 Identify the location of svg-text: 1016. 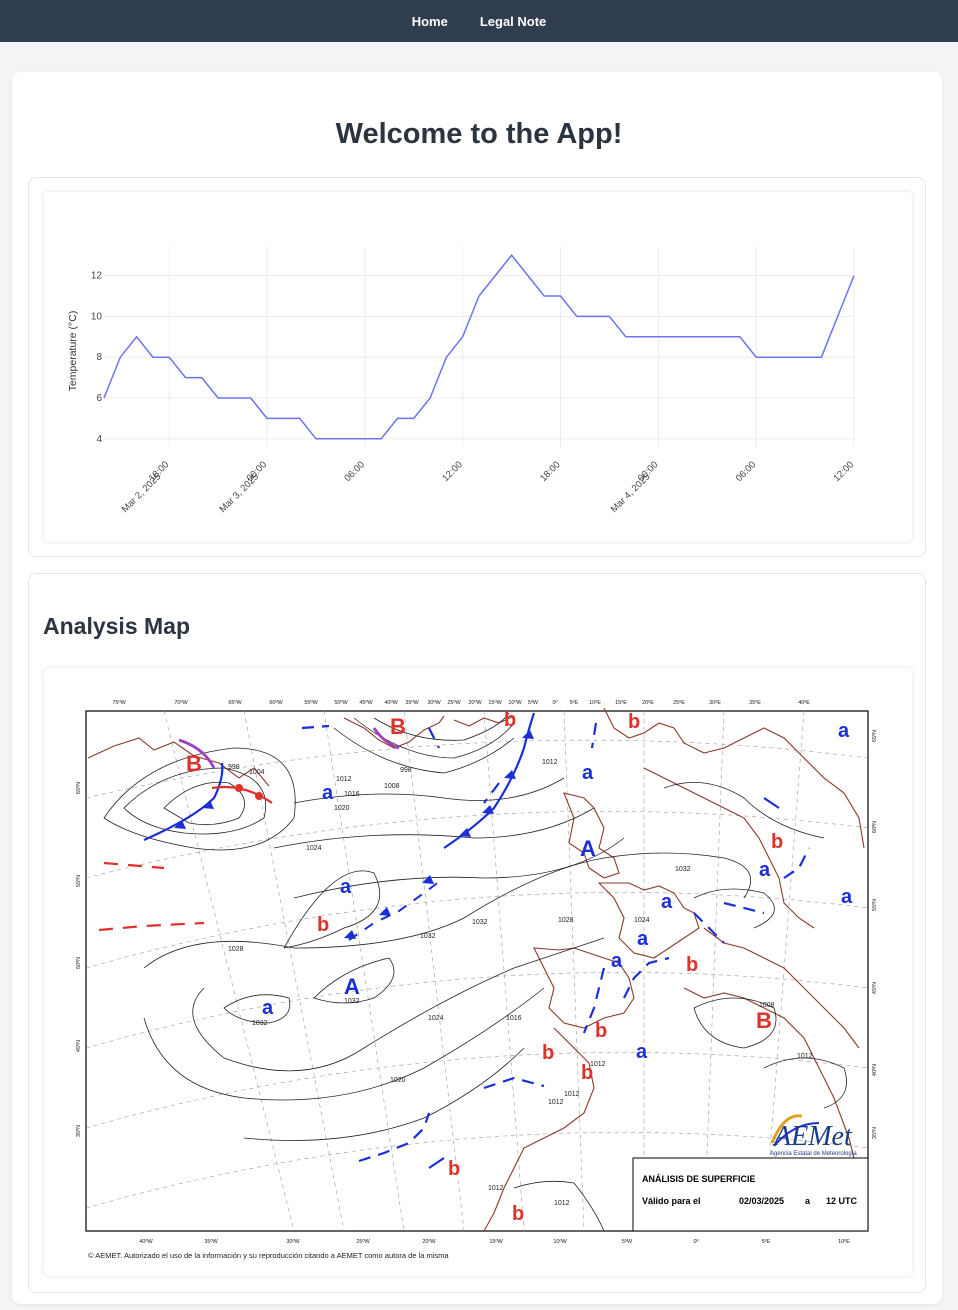
(514, 1018).